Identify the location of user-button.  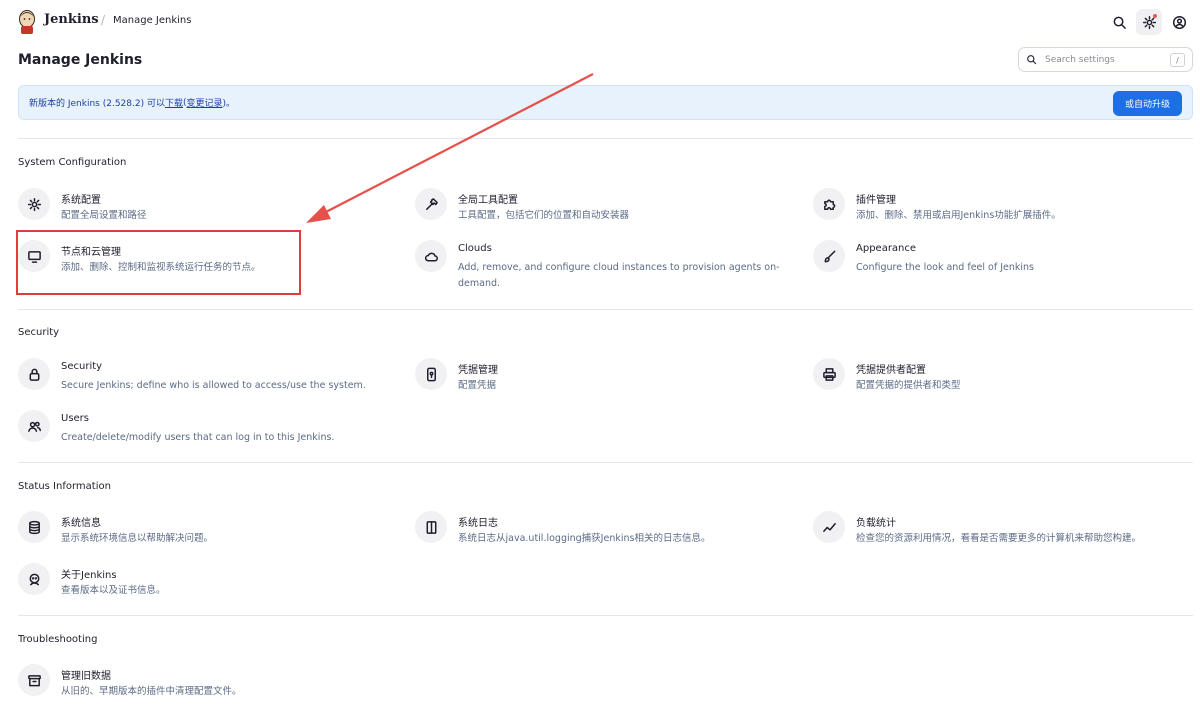
(1179, 22).